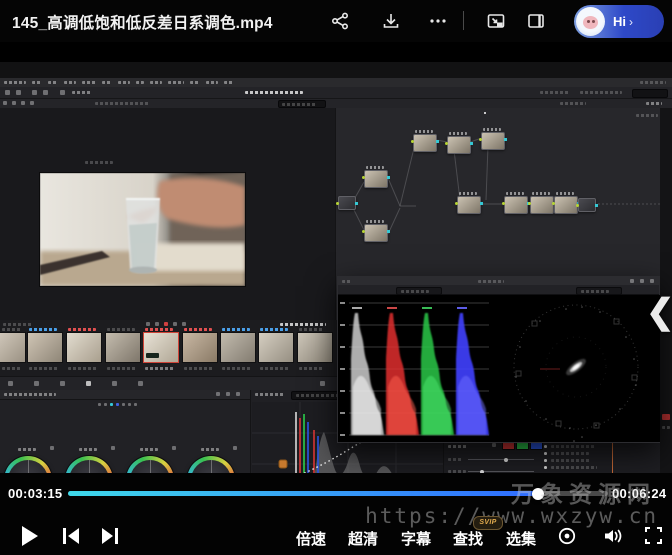 This screenshot has width=672, height=555. I want to click on quality-button: 超清, so click(363, 538).